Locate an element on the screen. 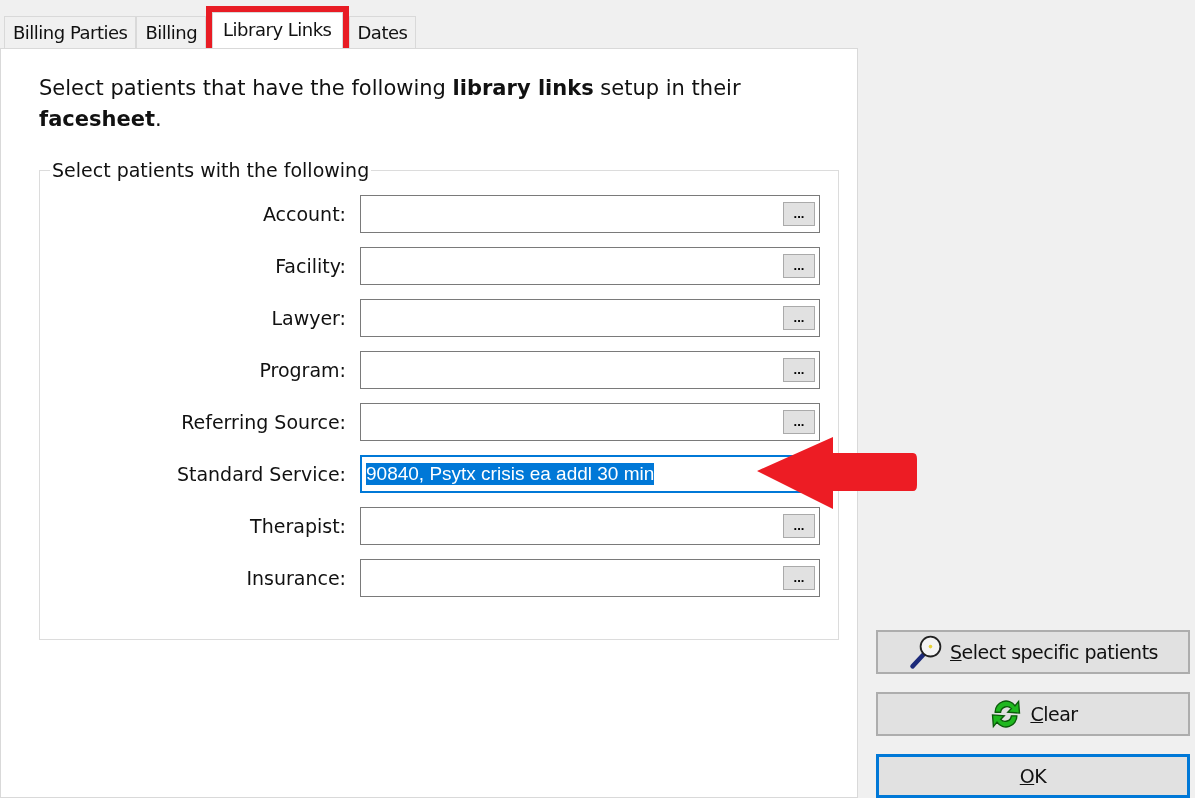  field-label: Standard Service: is located at coordinates (261, 474).